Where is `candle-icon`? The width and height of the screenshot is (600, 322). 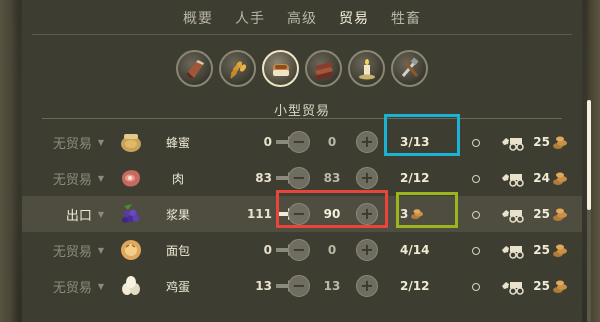
candle-icon is located at coordinates (366, 68).